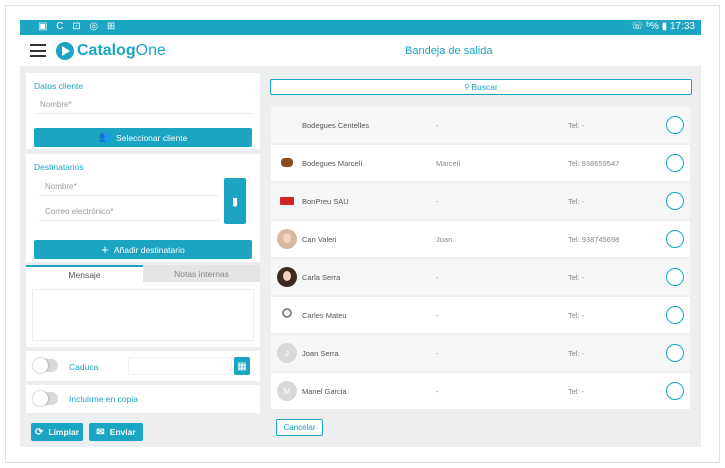 This screenshot has height=468, width=725. I want to click on add-recipient-button: + Añadir destinatario, so click(143, 249).